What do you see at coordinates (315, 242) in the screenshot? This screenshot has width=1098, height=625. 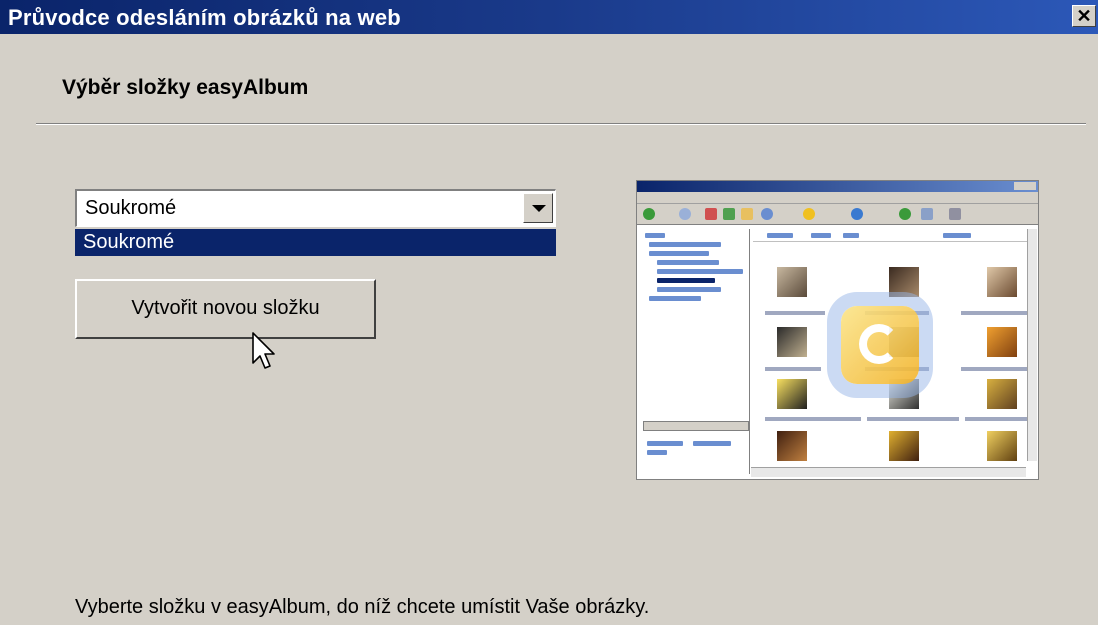 I see `dropdown-option-soukrome: Soukromé` at bounding box center [315, 242].